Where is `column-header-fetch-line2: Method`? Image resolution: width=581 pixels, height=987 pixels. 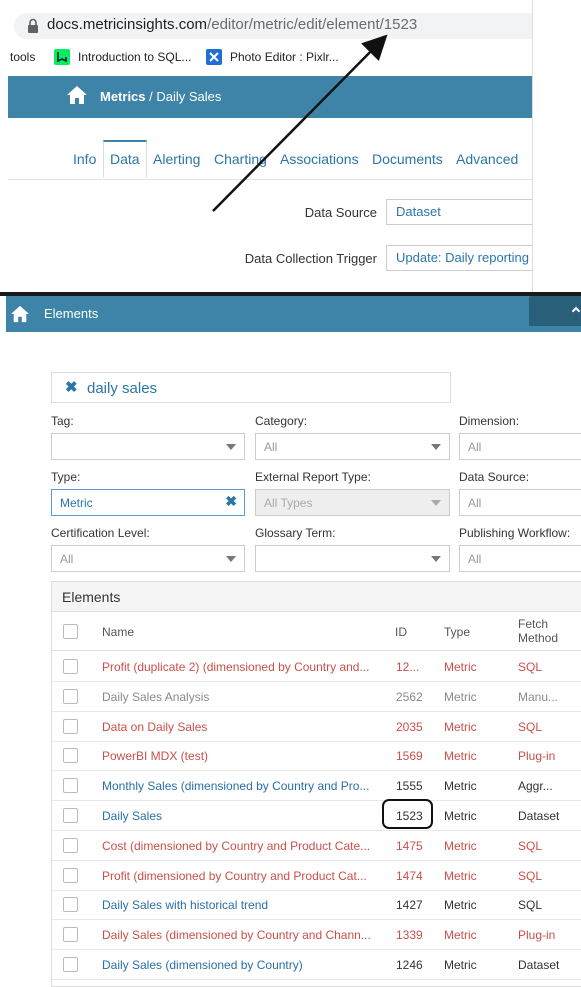
column-header-fetch-line2: Method is located at coordinates (538, 638).